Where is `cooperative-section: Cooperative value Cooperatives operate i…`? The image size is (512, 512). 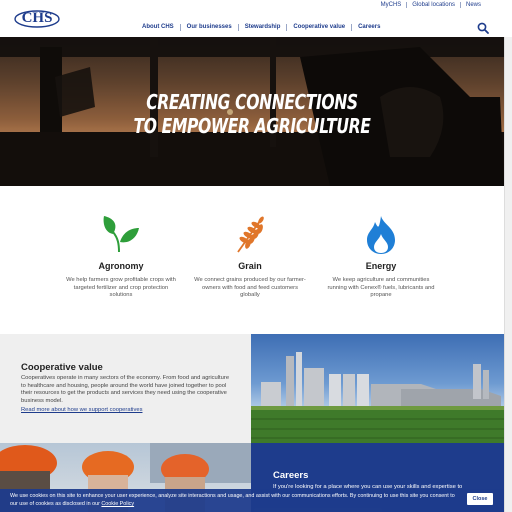
cooperative-section: Cooperative value Cooperatives operate i… is located at coordinates (125, 388).